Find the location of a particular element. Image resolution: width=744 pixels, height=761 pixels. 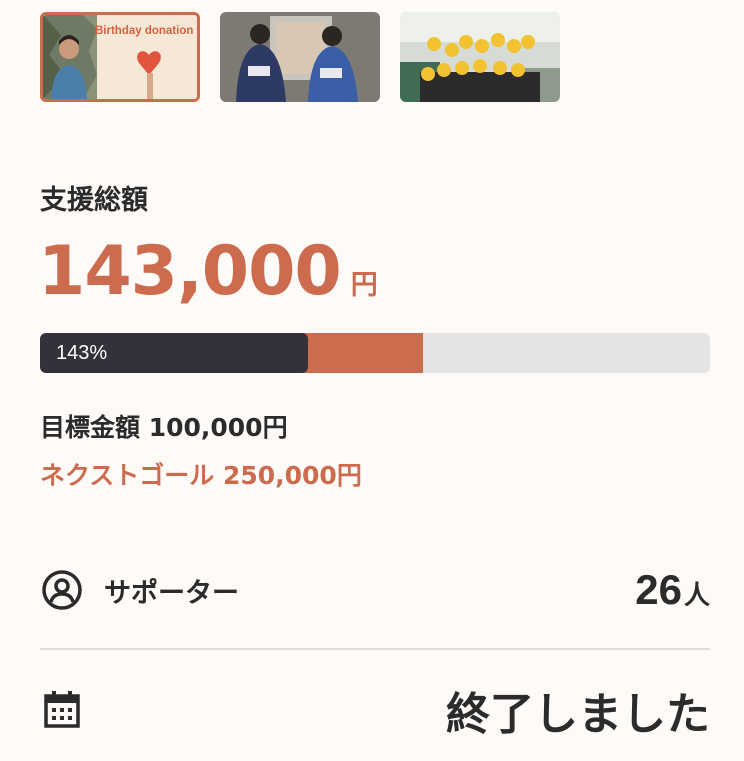

supporters-count: 26 人 is located at coordinates (672, 590).